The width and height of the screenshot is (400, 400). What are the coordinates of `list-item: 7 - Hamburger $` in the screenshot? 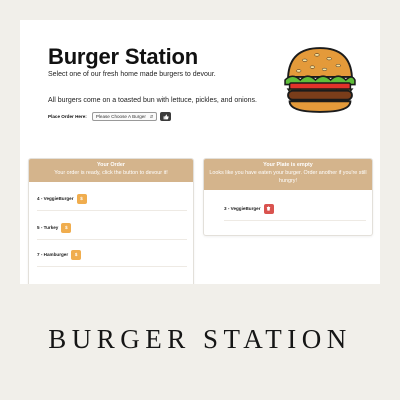 It's located at (112, 255).